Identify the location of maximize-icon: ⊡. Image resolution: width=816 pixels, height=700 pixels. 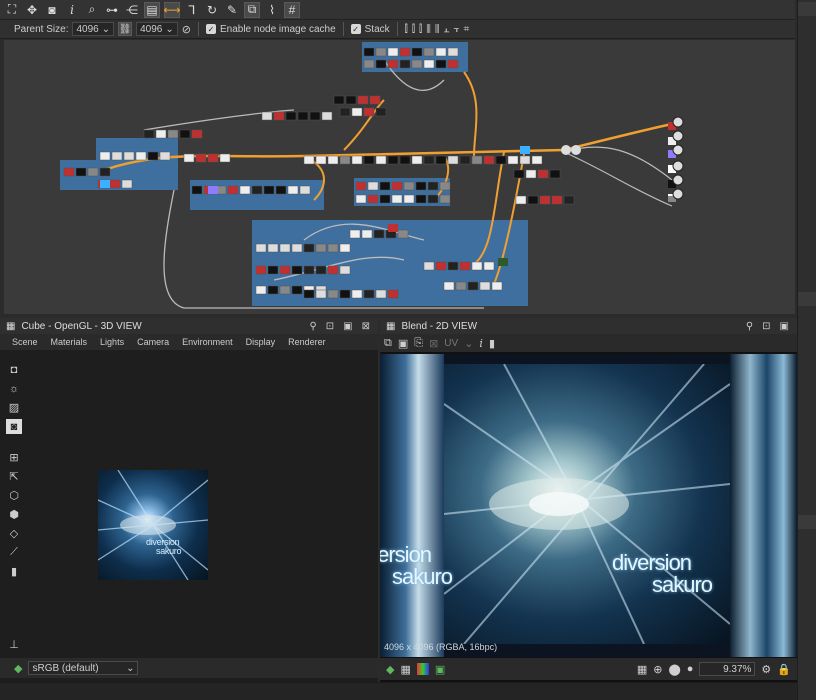
(330, 326).